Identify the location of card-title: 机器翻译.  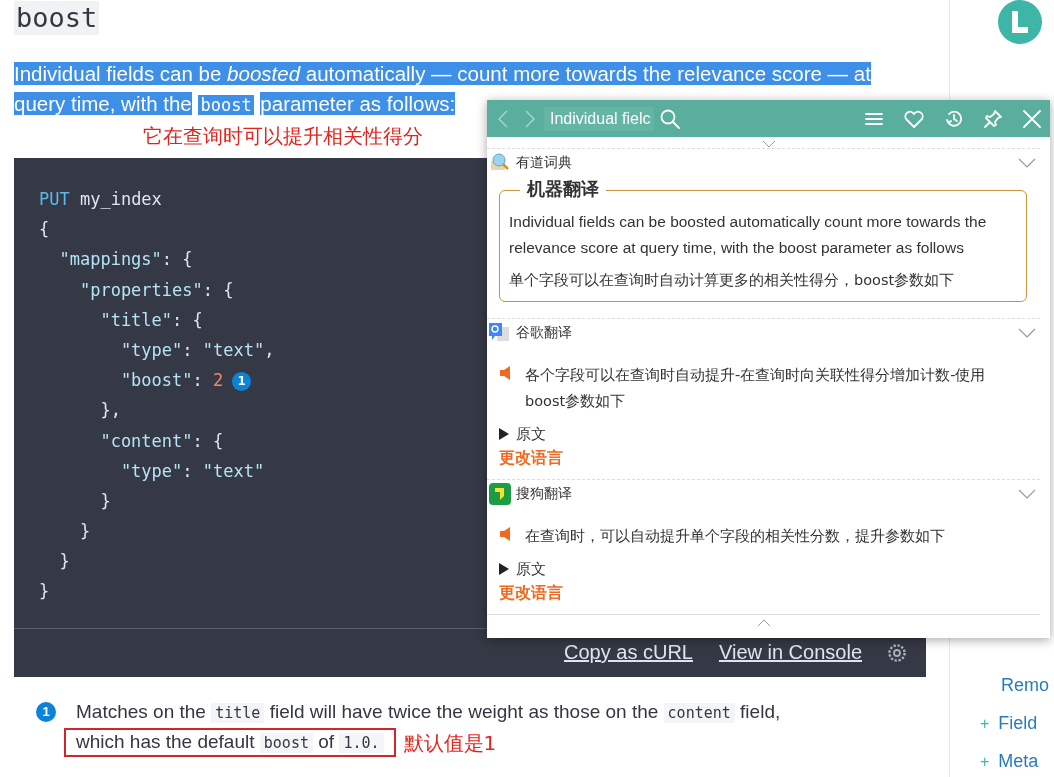
(563, 189).